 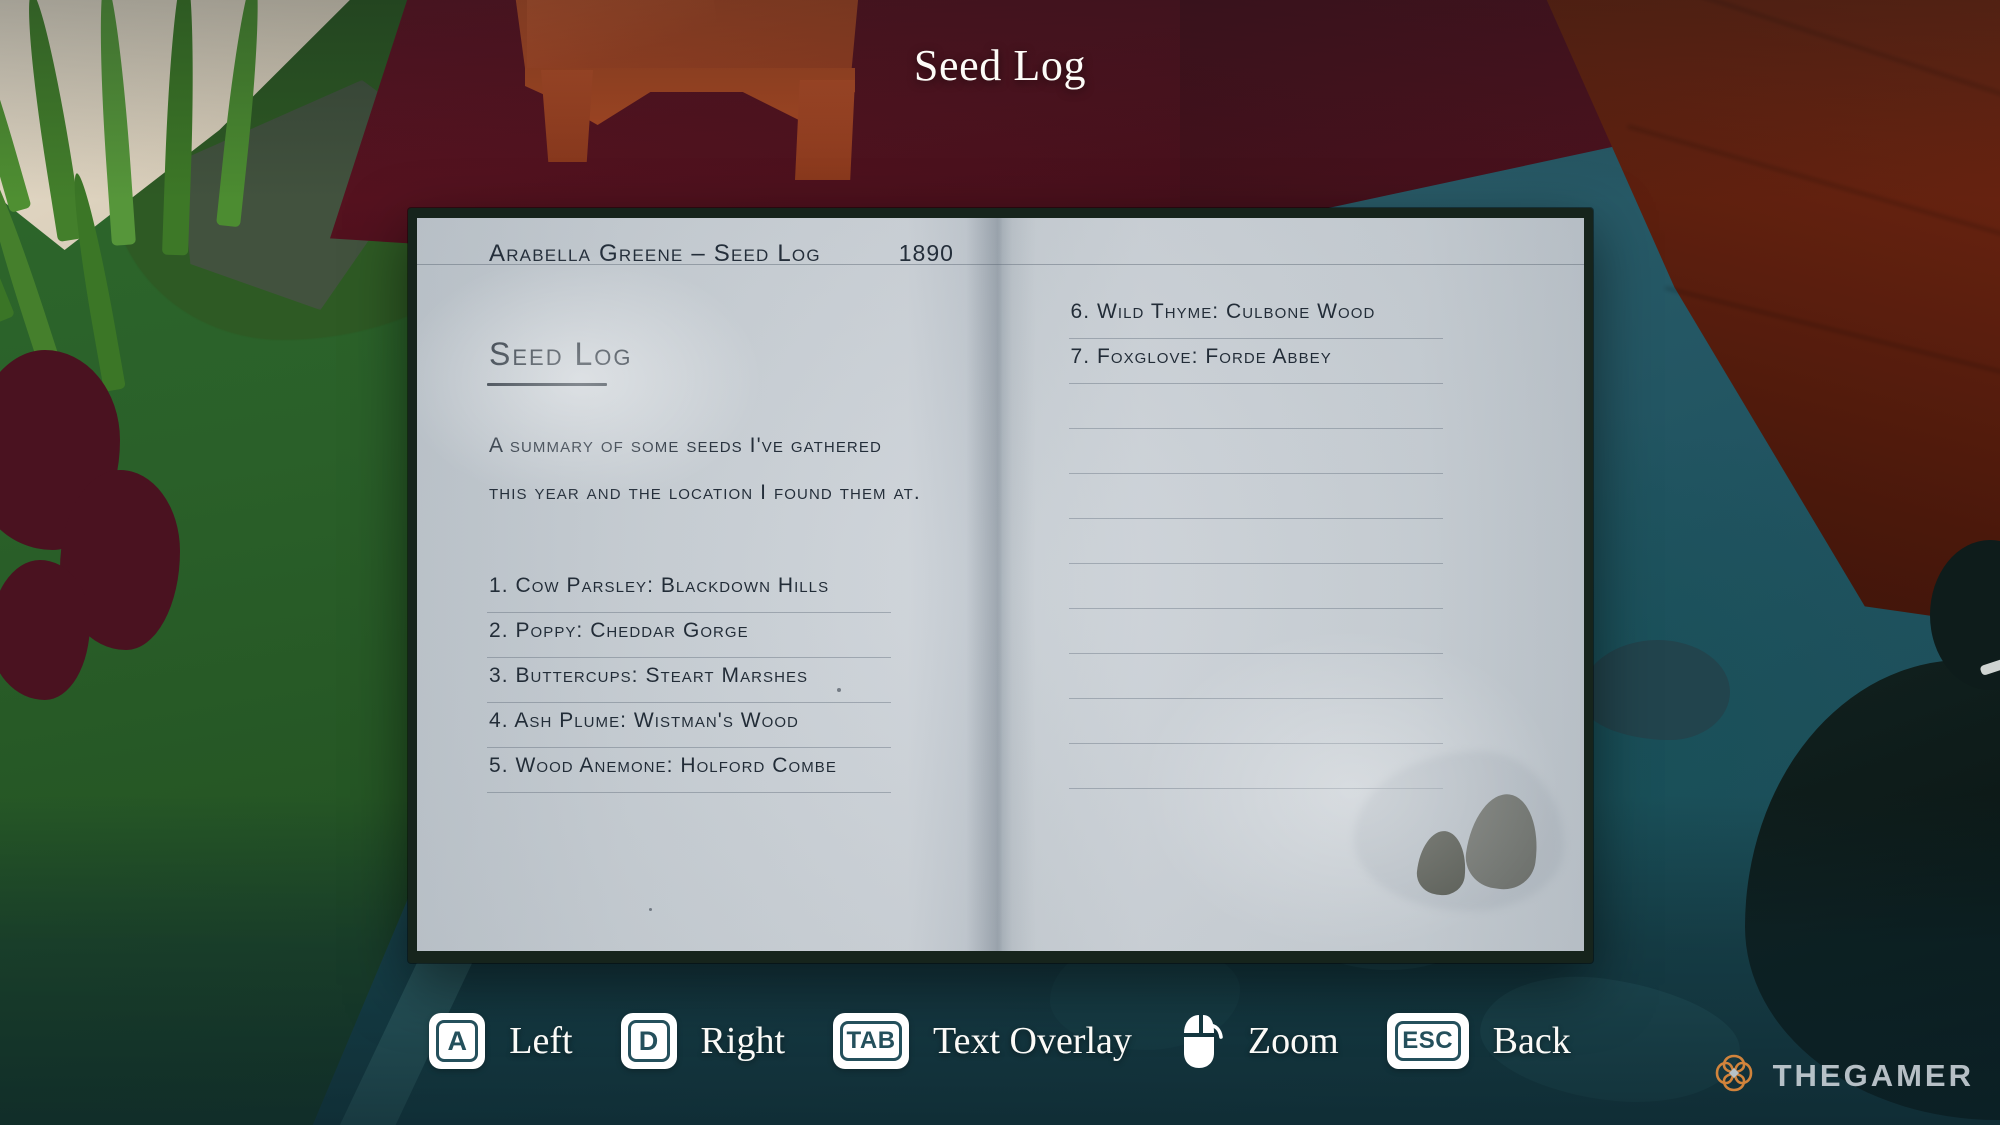 I want to click on key-esc-label: ESC, so click(x=1427, y=1041).